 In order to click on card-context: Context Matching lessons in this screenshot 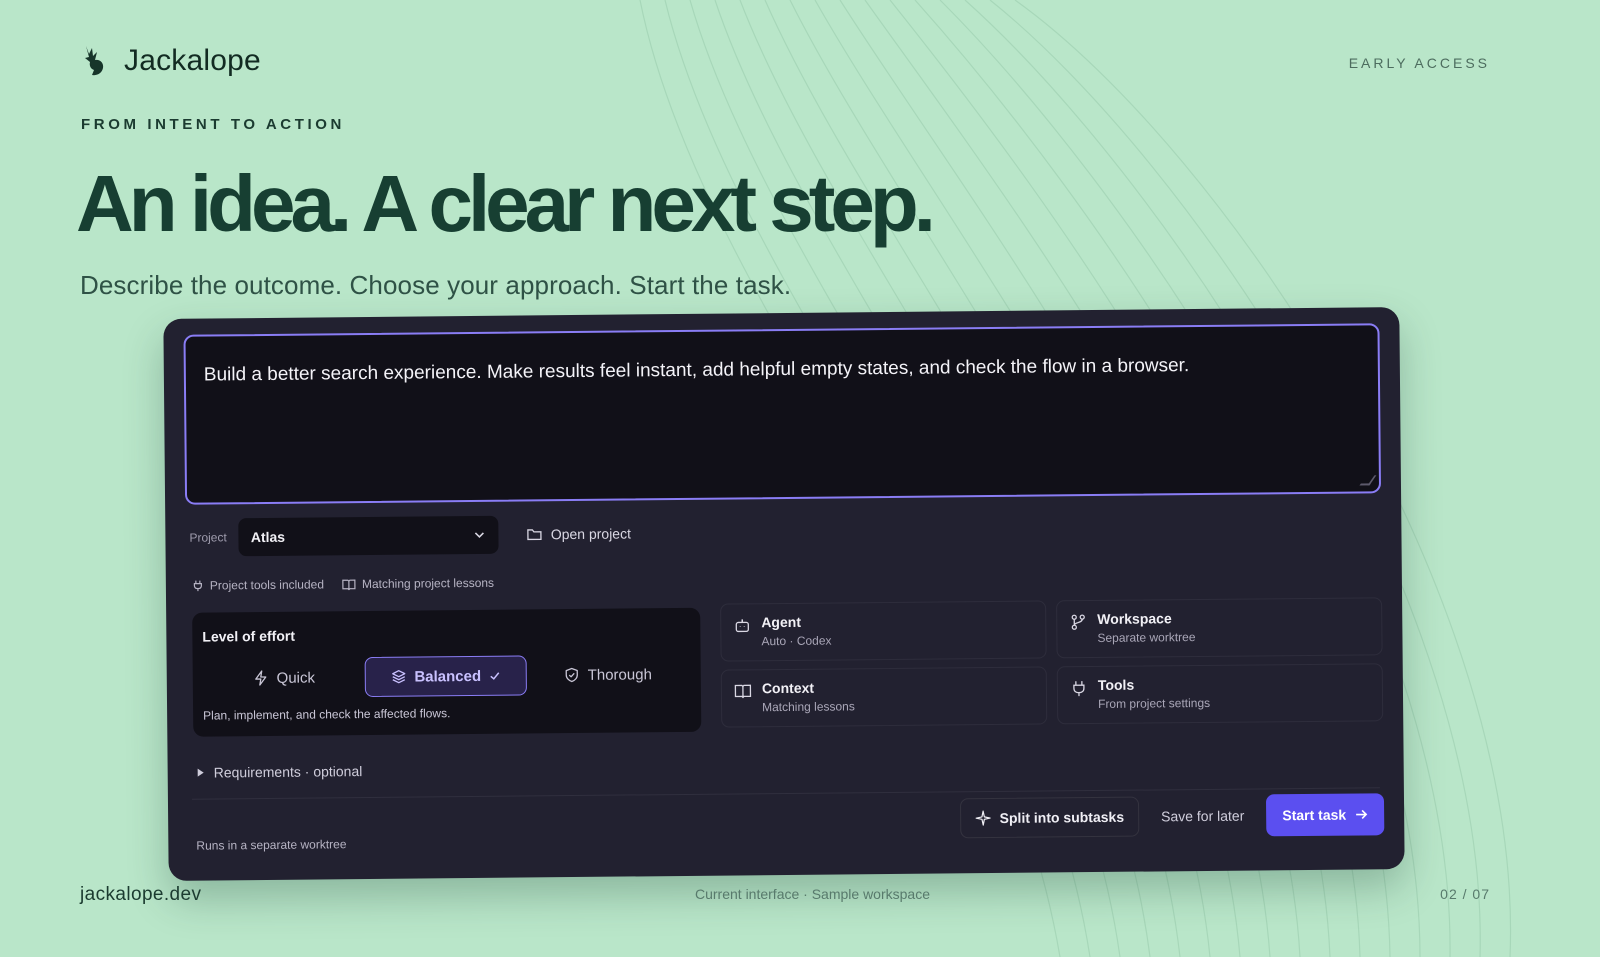, I will do `click(884, 697)`.